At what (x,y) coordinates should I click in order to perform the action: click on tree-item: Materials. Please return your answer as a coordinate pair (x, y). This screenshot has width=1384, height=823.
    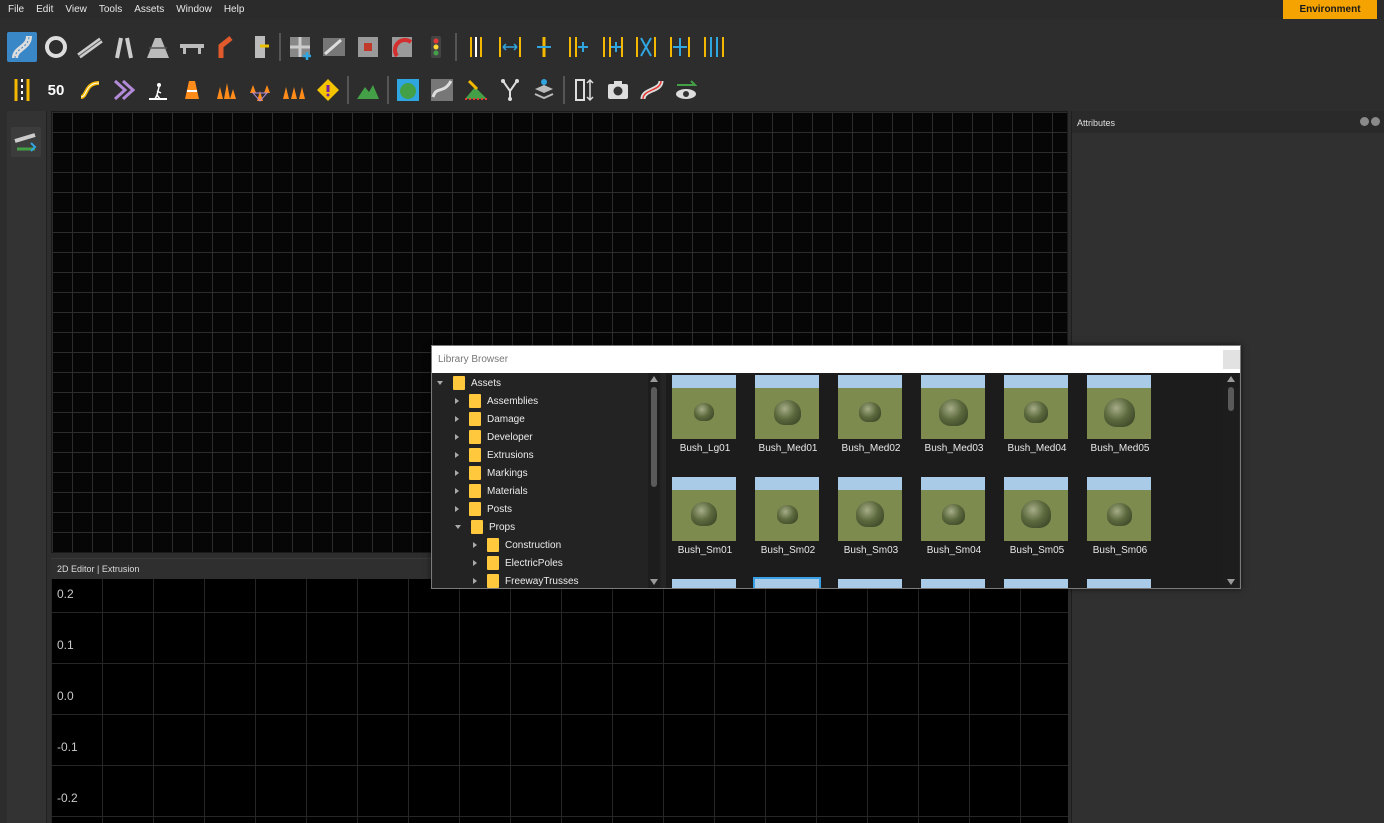
    Looking at the image, I should click on (491, 491).